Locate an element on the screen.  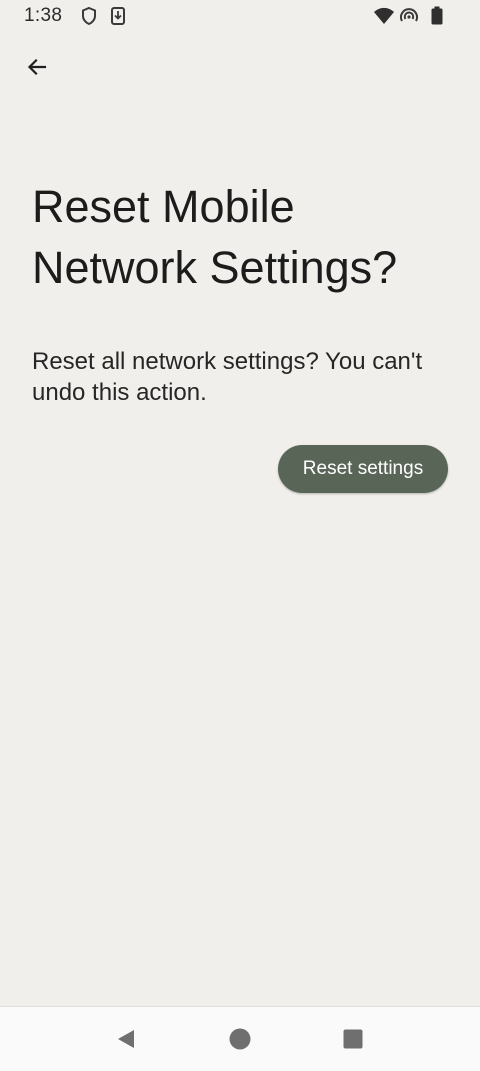
battery-icon is located at coordinates (437, 18).